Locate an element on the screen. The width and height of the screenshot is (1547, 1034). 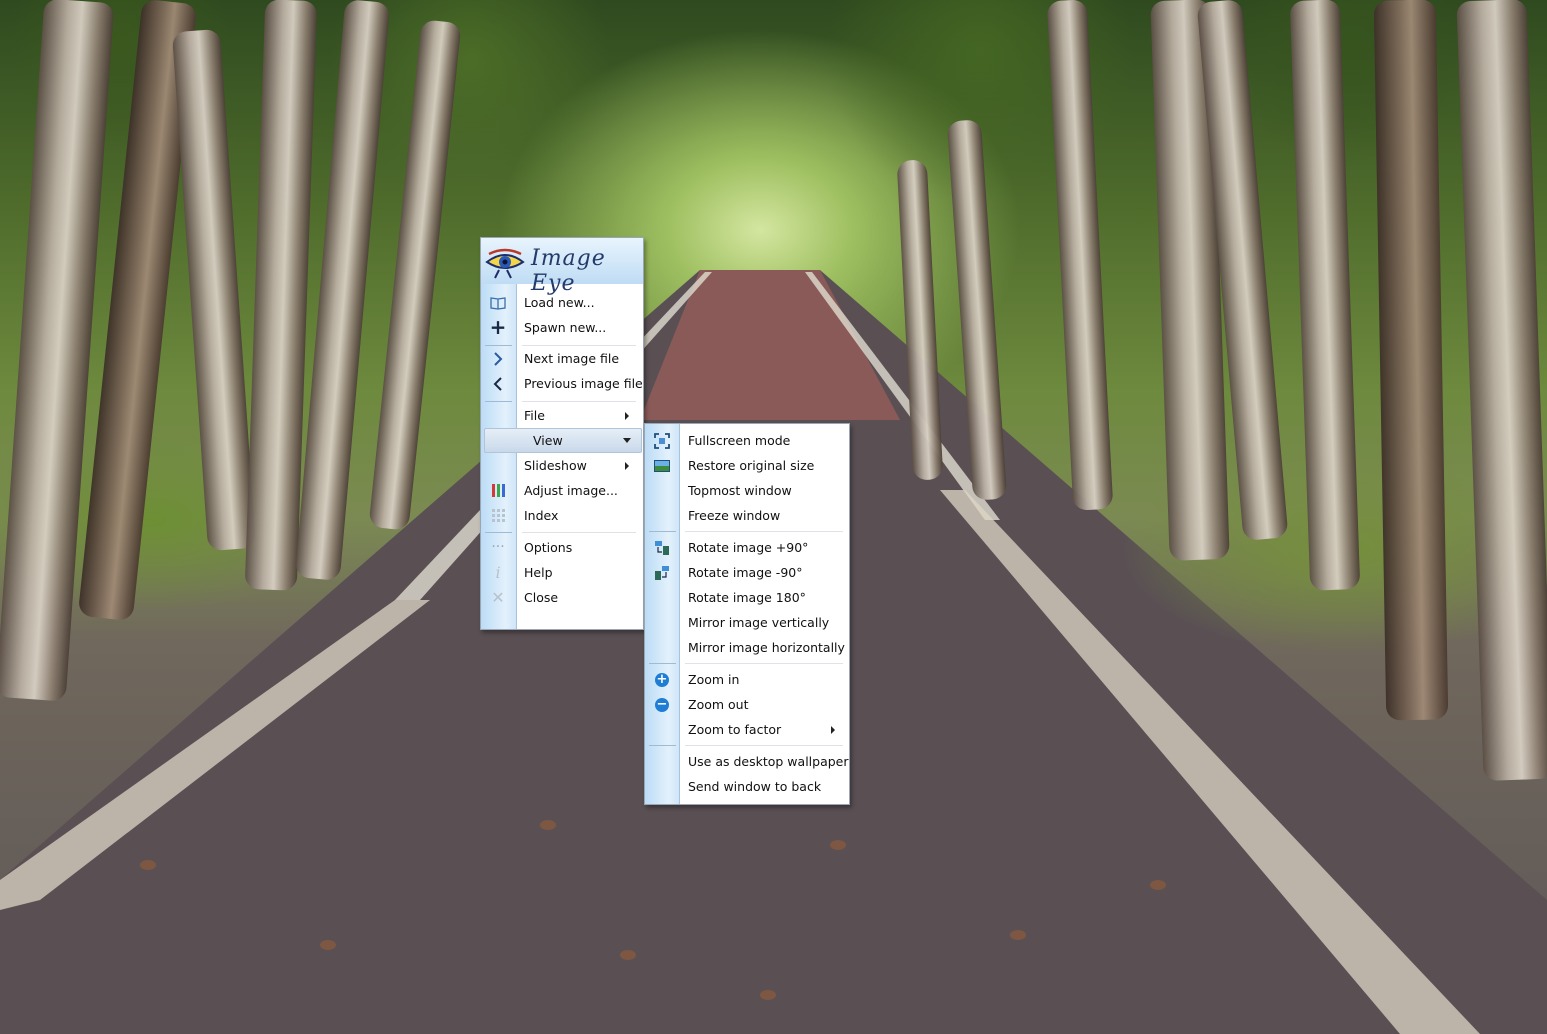
info-icon: i is located at coordinates (498, 572).